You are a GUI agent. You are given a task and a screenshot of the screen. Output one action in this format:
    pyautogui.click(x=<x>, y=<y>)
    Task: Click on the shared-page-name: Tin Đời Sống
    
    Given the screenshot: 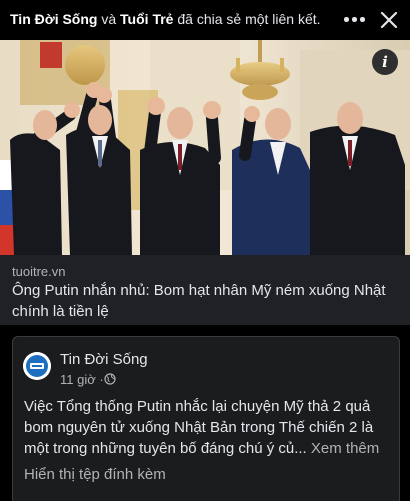 What is the action you would take?
    pyautogui.click(x=104, y=359)
    